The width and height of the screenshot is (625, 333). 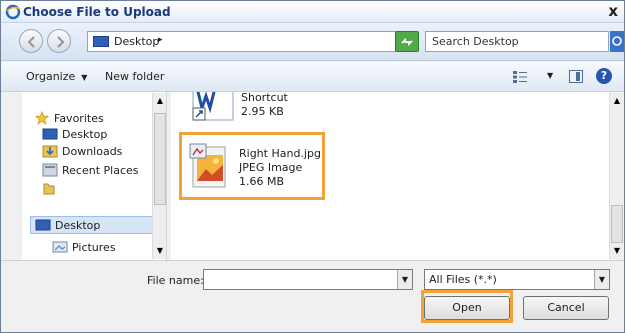 I want to click on new-folder-button: New folder, so click(x=134, y=76).